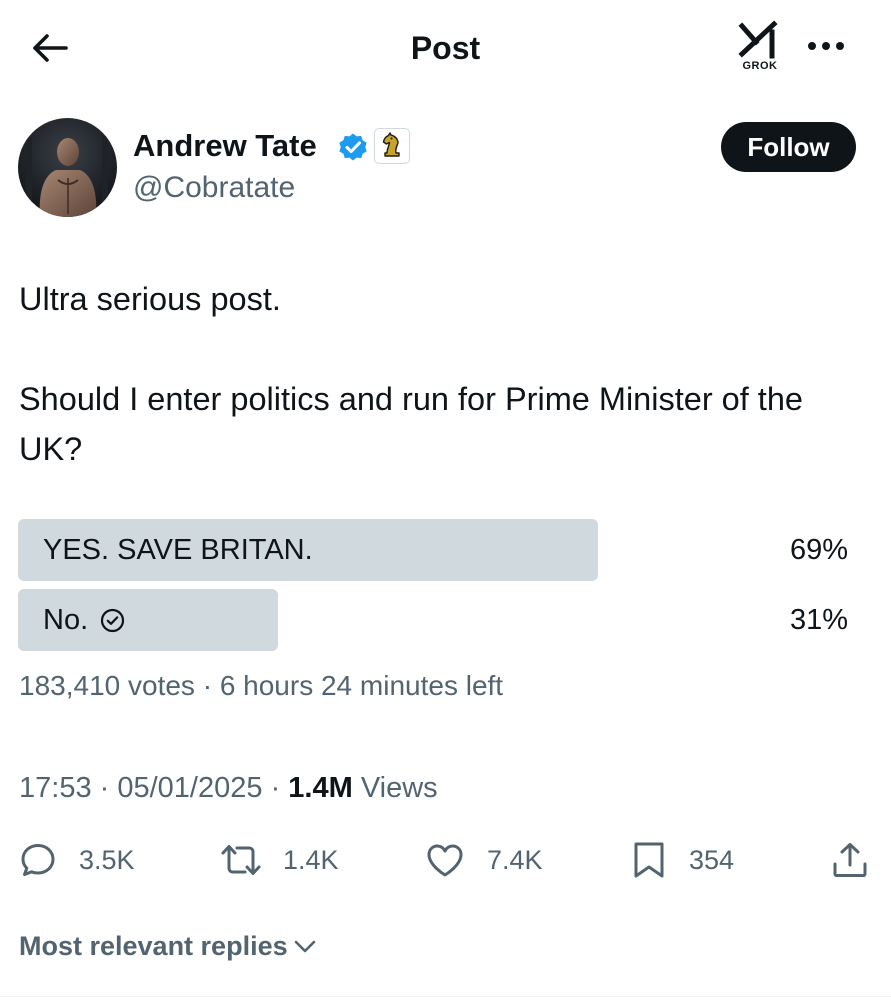 The width and height of the screenshot is (891, 1000). I want to click on avatar-image, so click(67, 167).